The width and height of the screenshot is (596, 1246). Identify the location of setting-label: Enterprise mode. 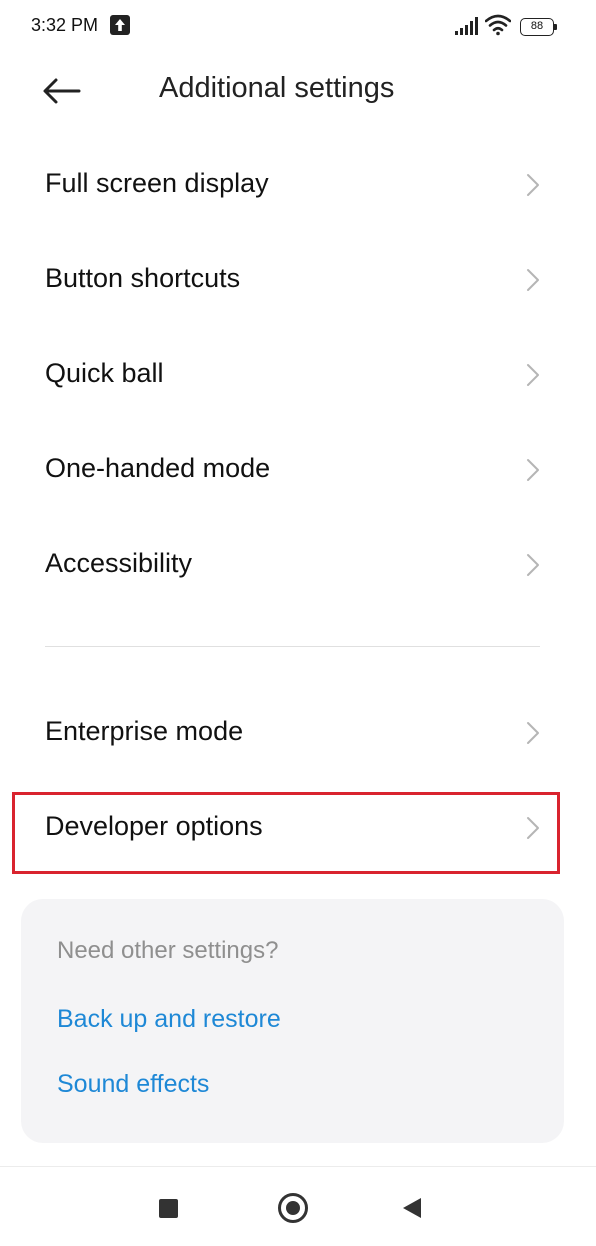
(144, 731).